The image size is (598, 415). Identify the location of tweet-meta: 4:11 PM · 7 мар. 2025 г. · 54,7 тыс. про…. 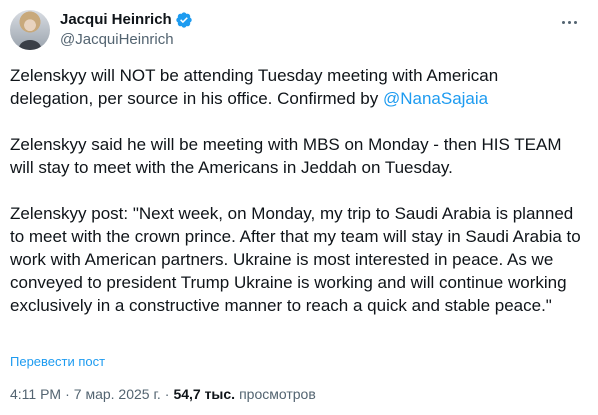
(163, 394).